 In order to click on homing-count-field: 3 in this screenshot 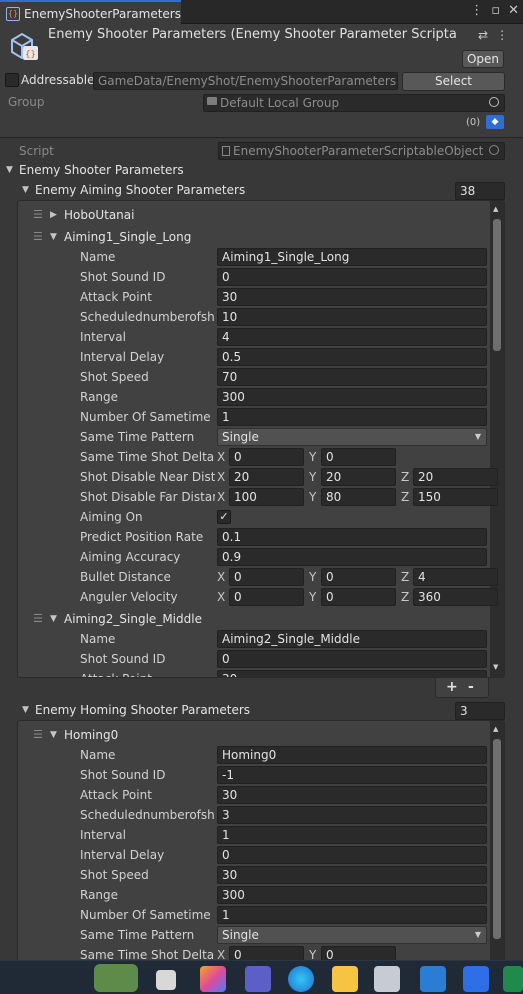, I will do `click(480, 711)`.